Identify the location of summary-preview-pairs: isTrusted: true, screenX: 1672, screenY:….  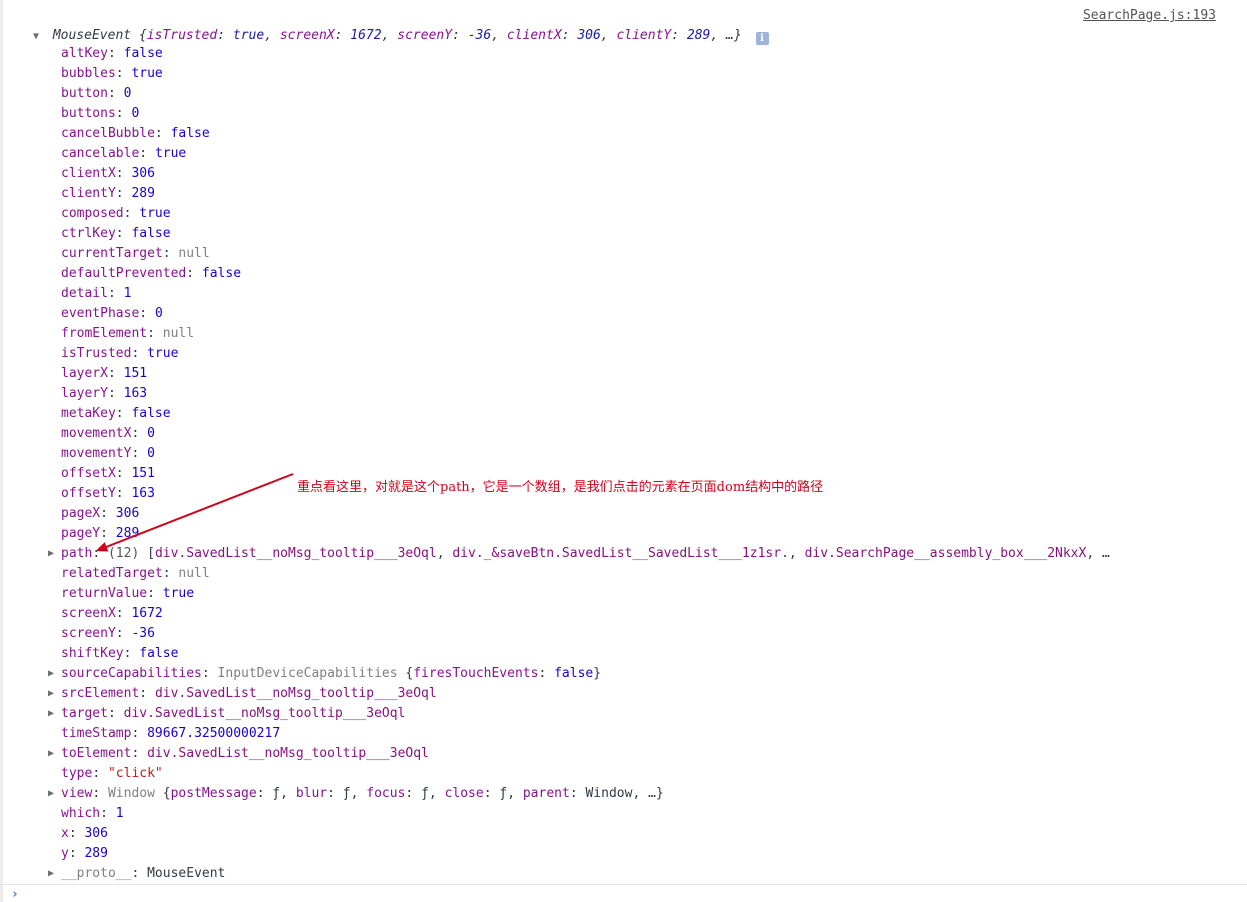
(436, 35).